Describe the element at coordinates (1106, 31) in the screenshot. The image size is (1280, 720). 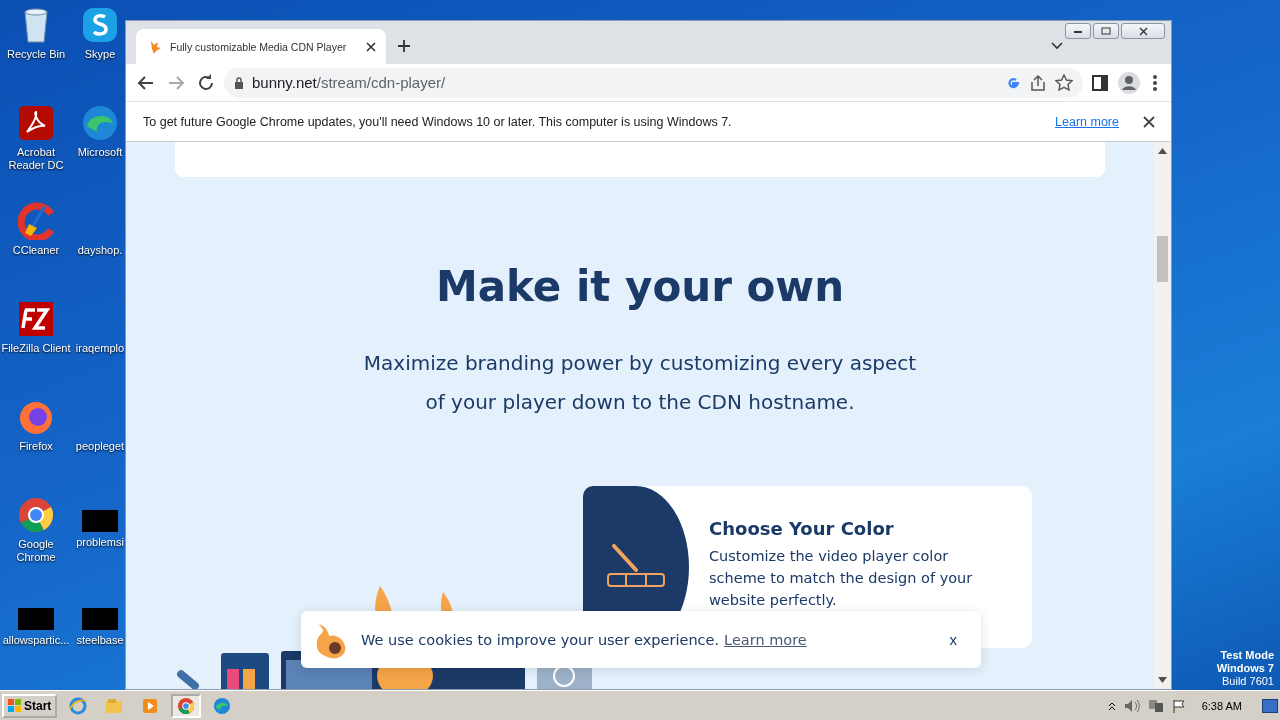
I see `restore-icon` at that location.